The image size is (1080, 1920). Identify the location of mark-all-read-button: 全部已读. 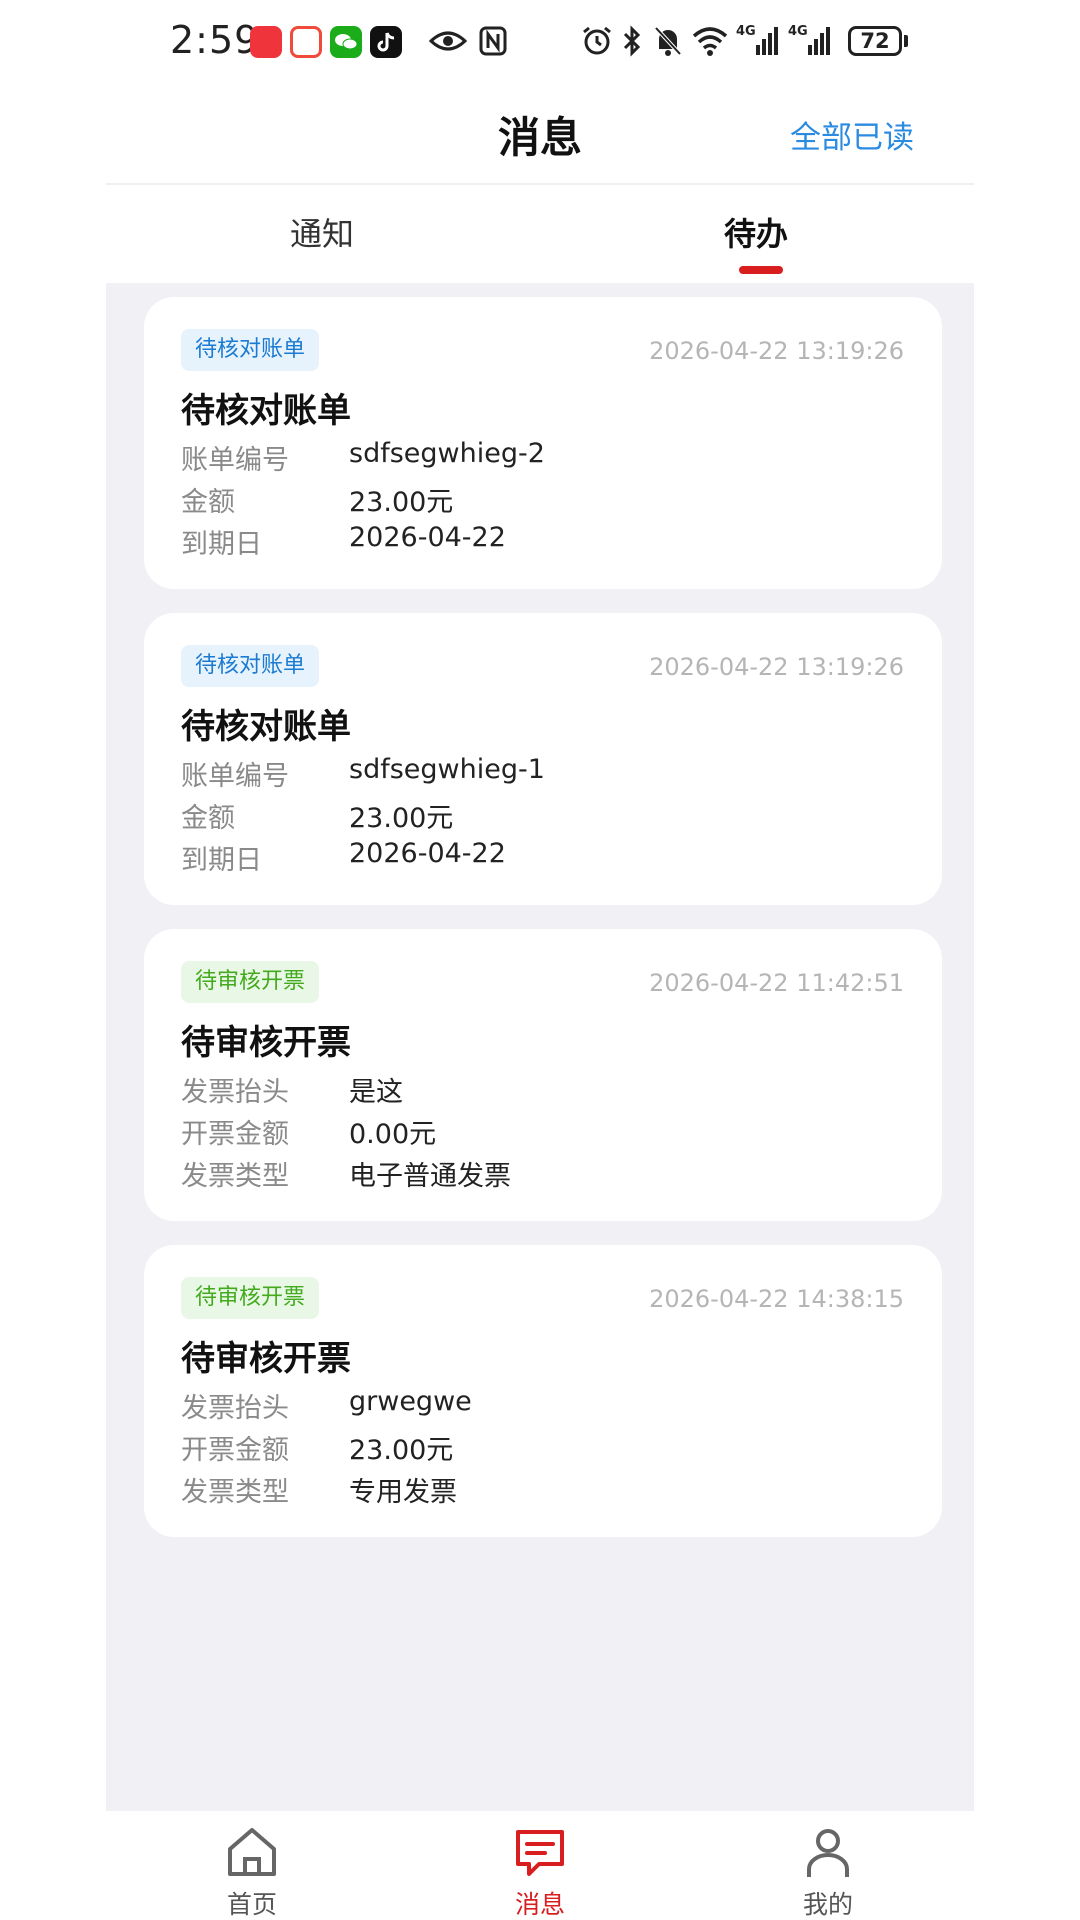
(852, 134).